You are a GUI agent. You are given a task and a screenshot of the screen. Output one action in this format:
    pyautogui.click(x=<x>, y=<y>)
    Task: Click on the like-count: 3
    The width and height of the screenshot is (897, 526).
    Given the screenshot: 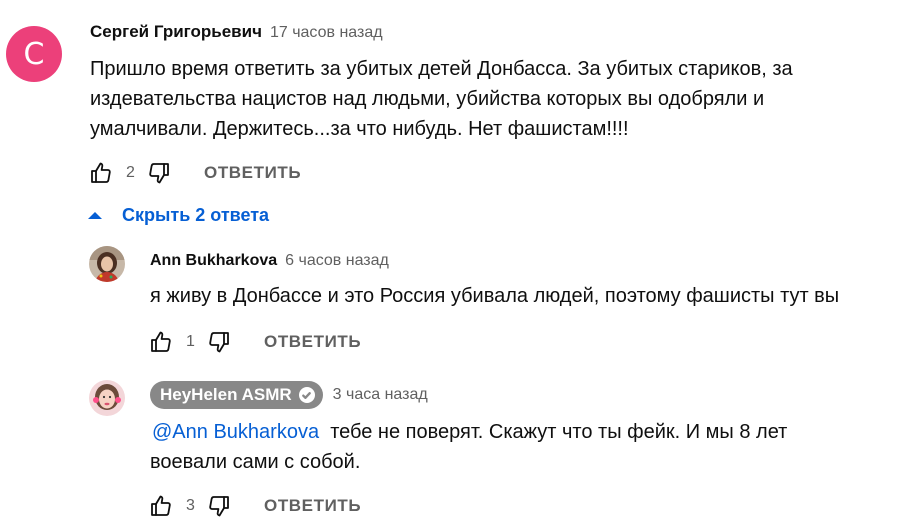 What is the action you would take?
    pyautogui.click(x=190, y=505)
    